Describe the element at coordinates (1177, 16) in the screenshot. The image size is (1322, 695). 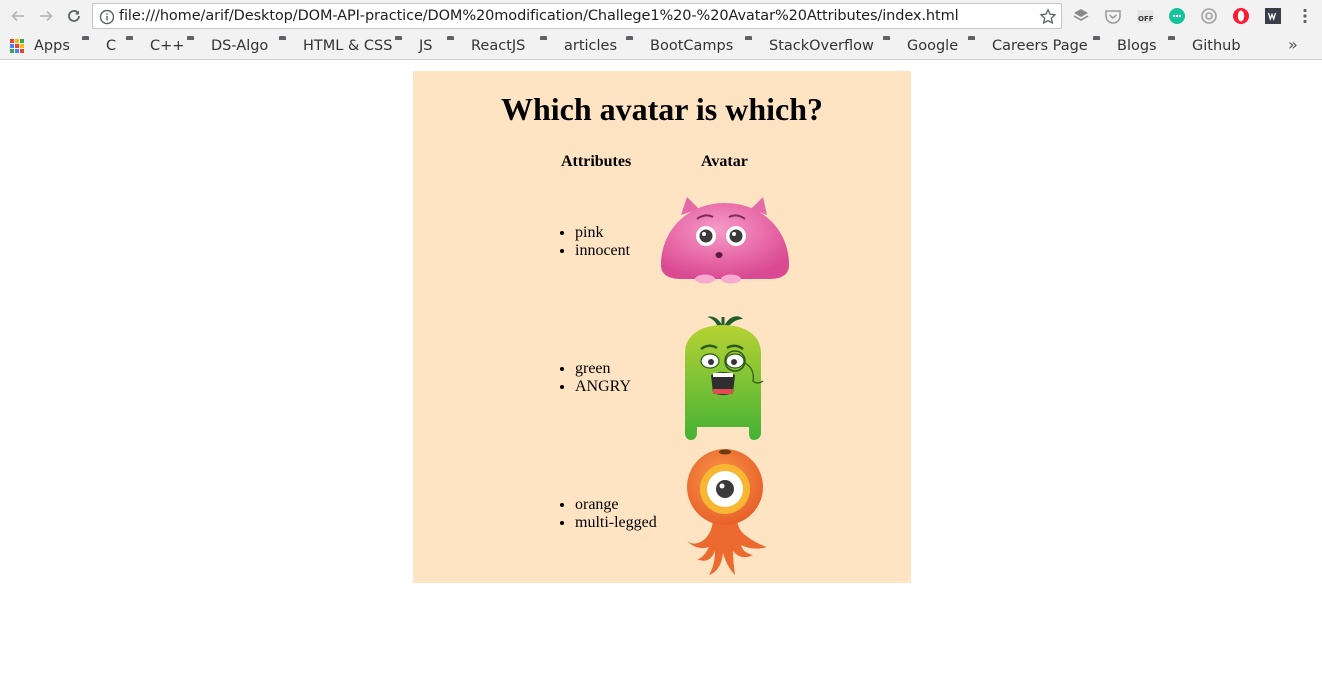
I see `grammarly-extension-icon` at that location.